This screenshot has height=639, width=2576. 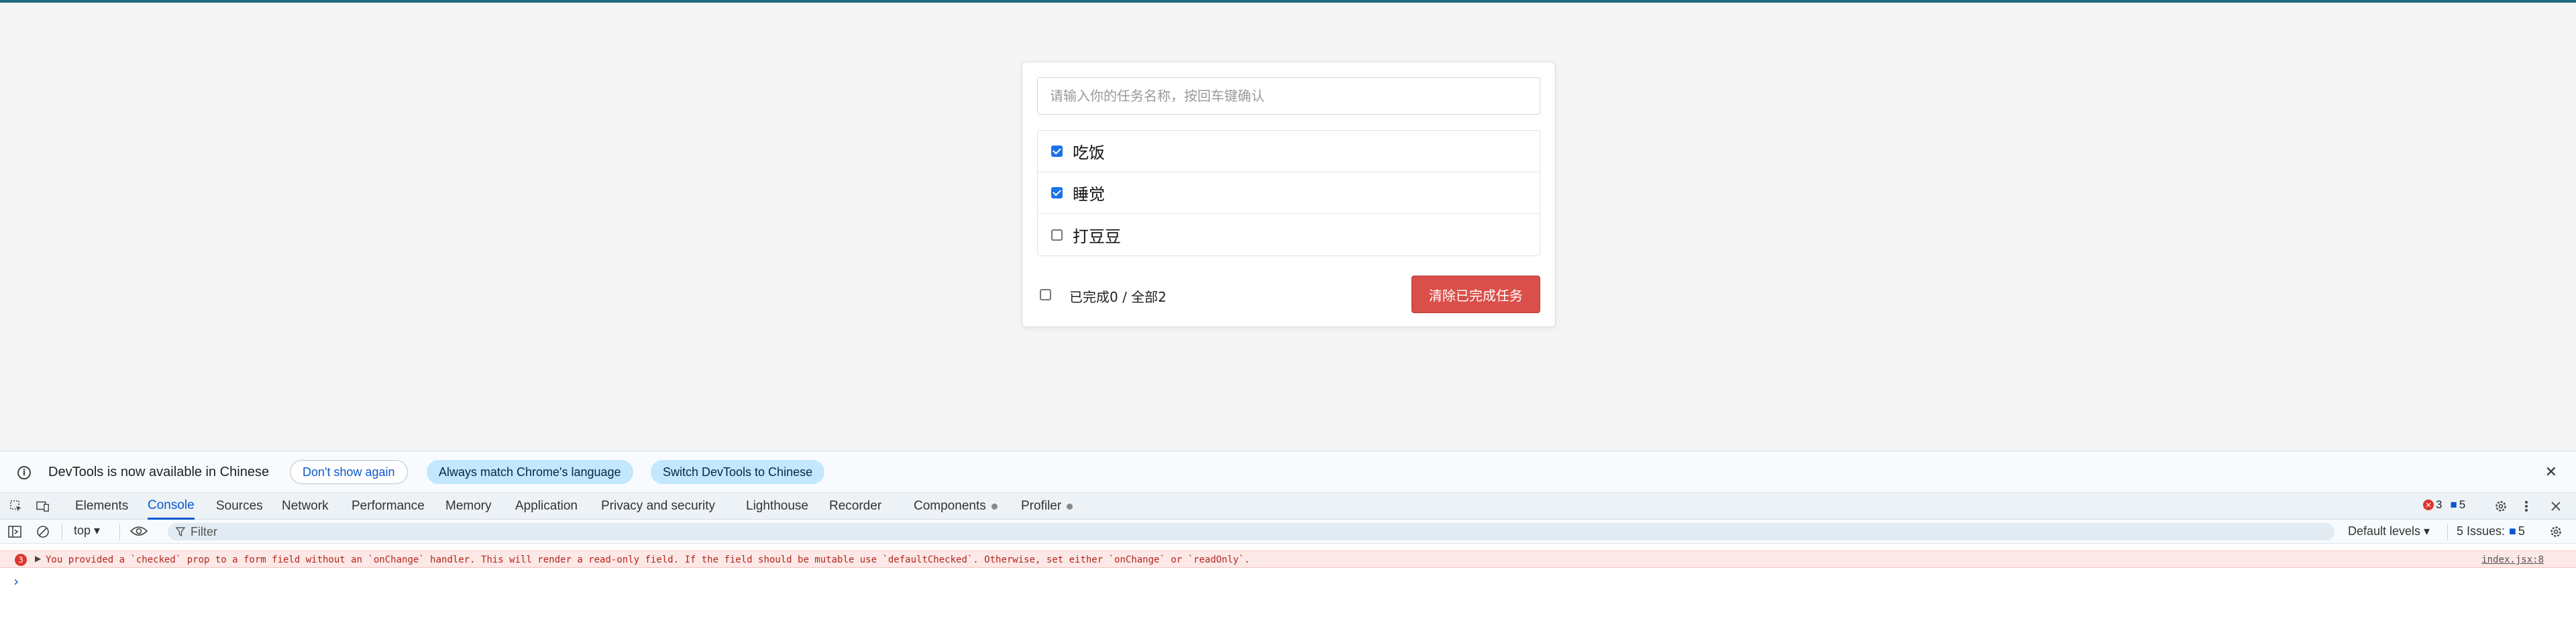 I want to click on match-language-button: Always match Chrome's language, so click(x=530, y=472).